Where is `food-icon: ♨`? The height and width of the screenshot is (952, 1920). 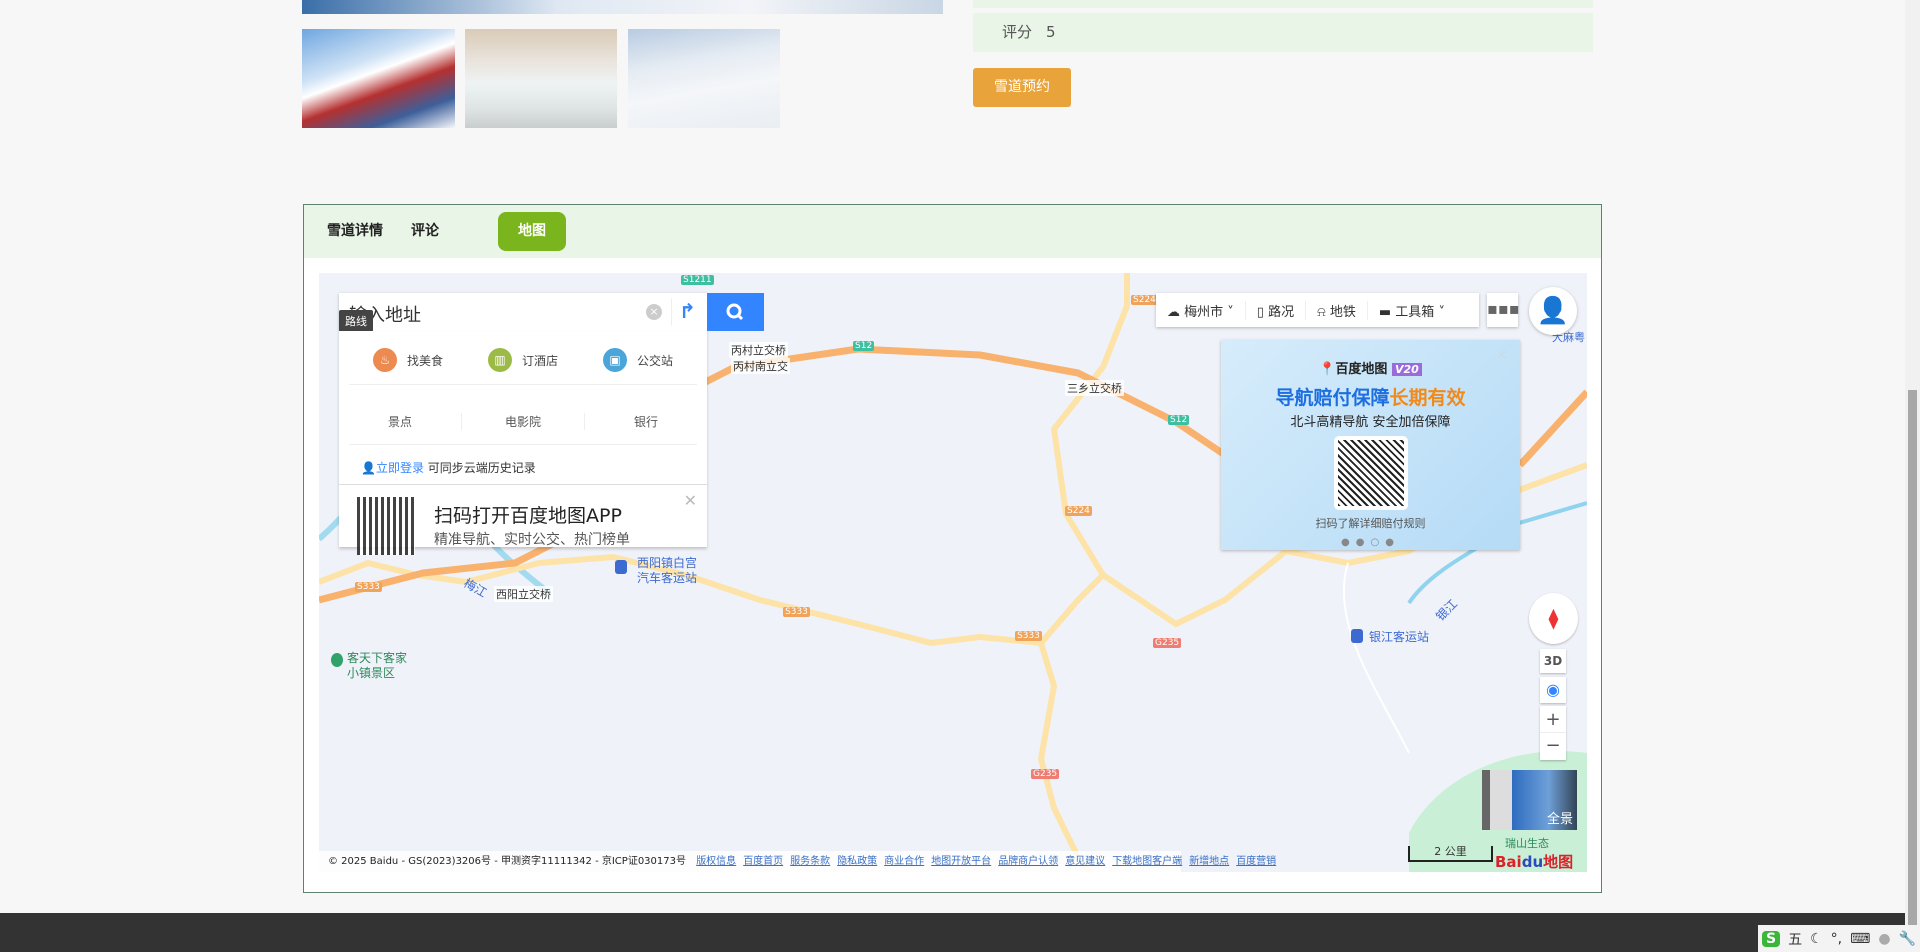 food-icon: ♨ is located at coordinates (385, 360).